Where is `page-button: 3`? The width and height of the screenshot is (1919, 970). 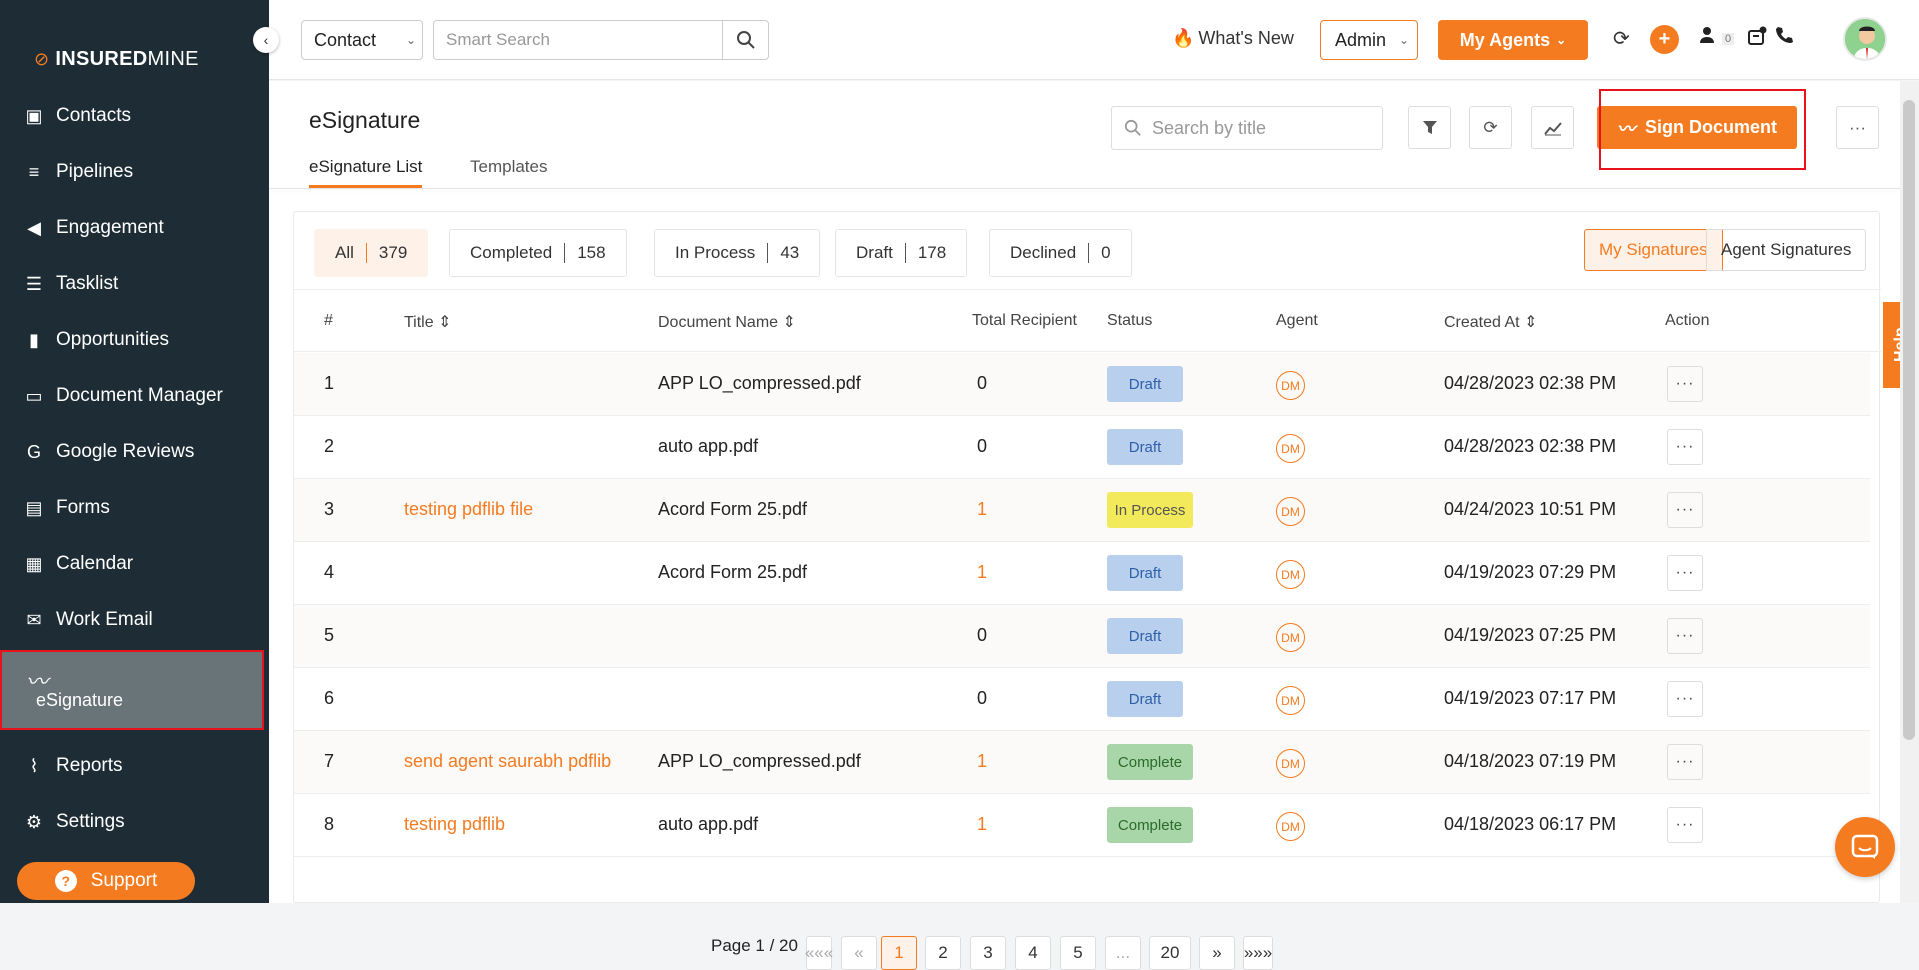 page-button: 3 is located at coordinates (988, 953).